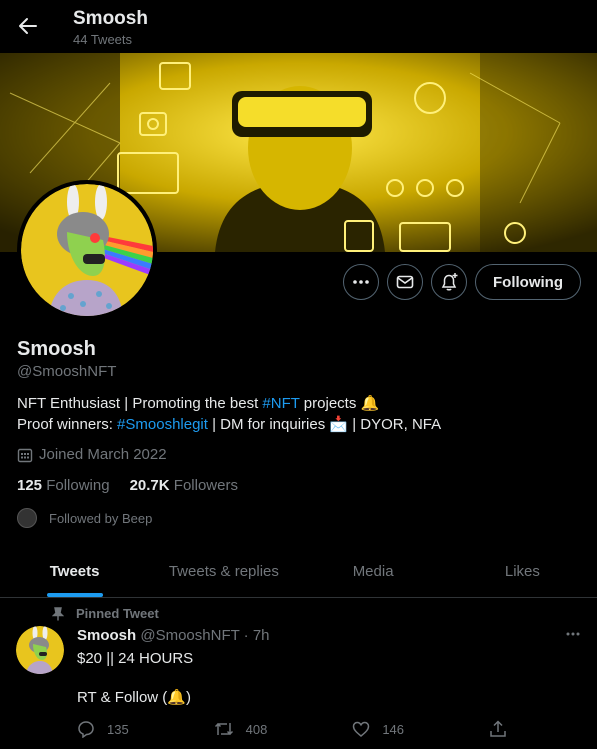 The image size is (597, 749). I want to click on tab-likes: Likes, so click(522, 571).